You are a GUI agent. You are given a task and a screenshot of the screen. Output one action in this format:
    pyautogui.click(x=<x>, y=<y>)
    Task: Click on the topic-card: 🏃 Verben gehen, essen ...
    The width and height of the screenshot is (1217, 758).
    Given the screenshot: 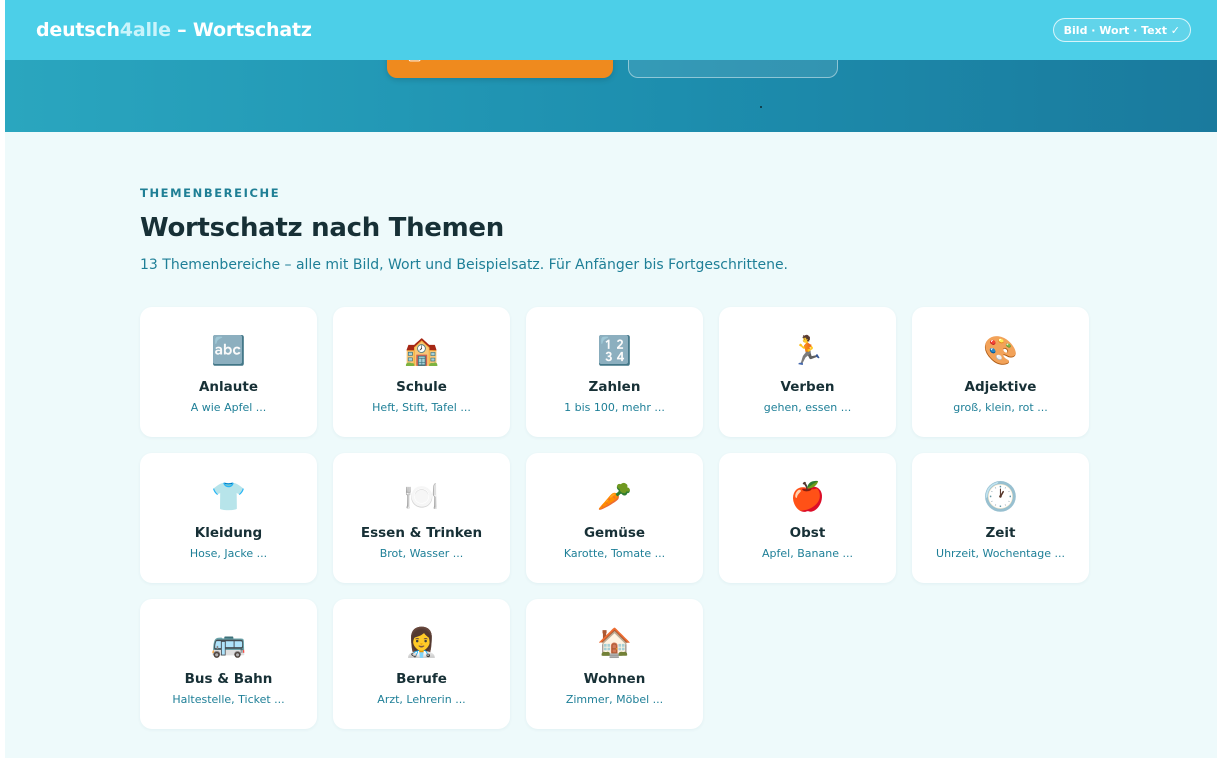 What is the action you would take?
    pyautogui.click(x=807, y=372)
    